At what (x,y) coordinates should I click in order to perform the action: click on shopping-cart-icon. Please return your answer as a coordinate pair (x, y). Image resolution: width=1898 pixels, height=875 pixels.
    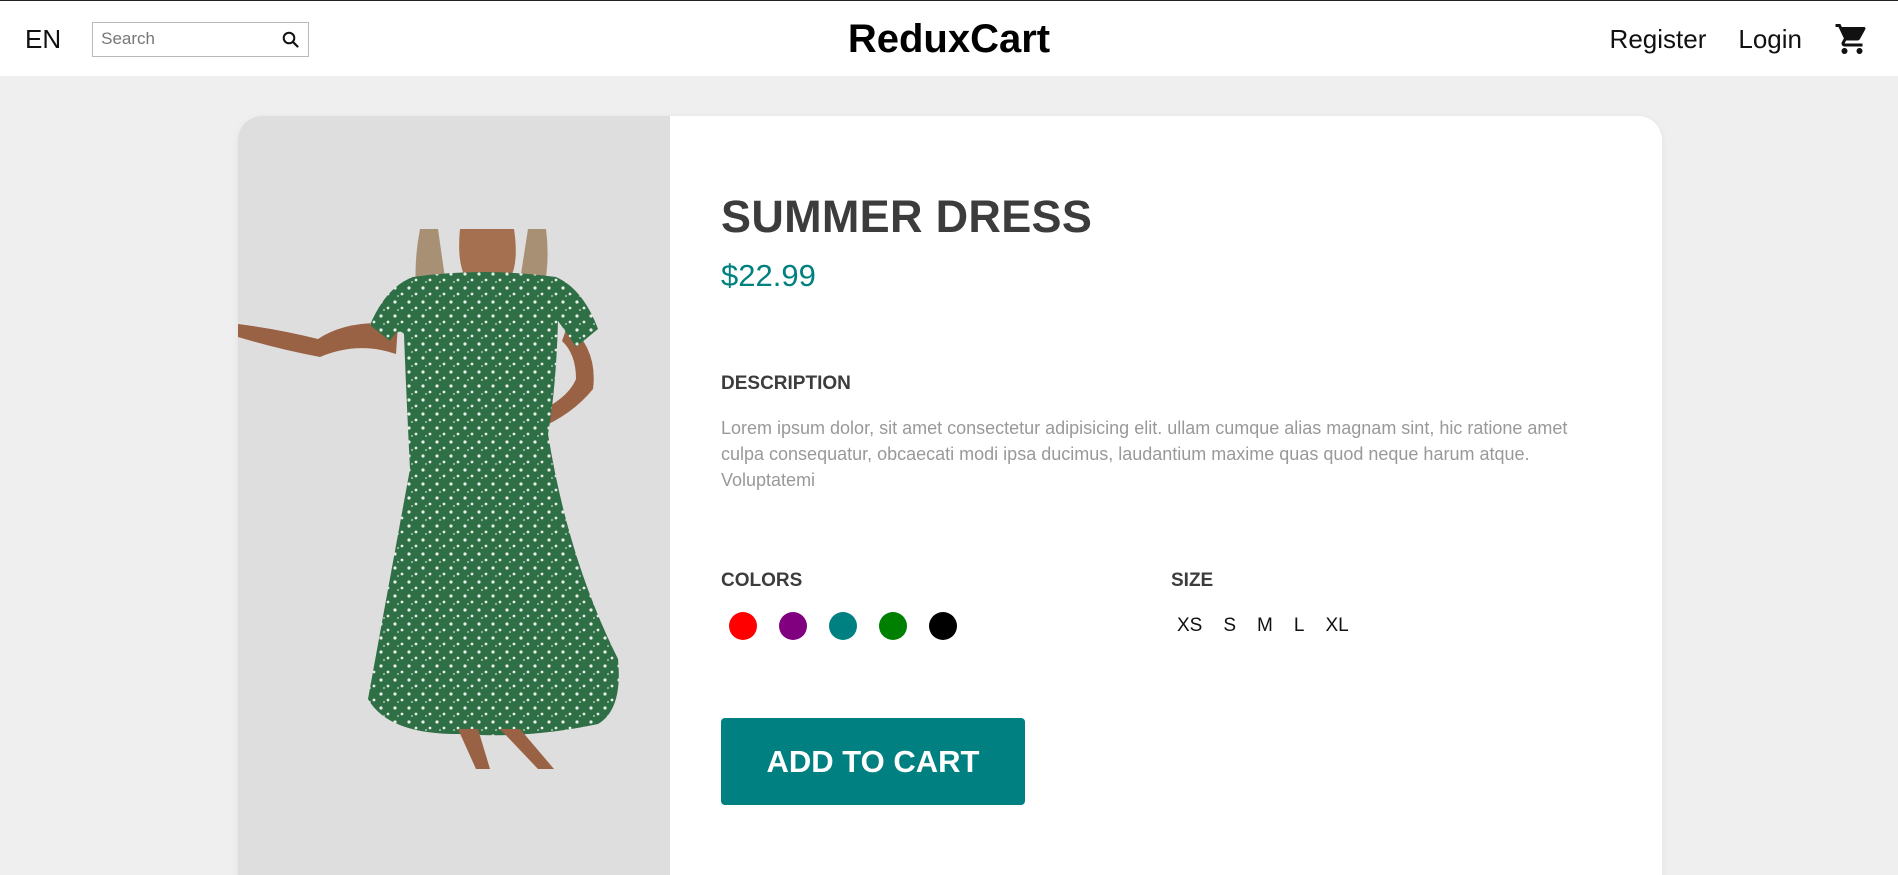
    Looking at the image, I should click on (1852, 39).